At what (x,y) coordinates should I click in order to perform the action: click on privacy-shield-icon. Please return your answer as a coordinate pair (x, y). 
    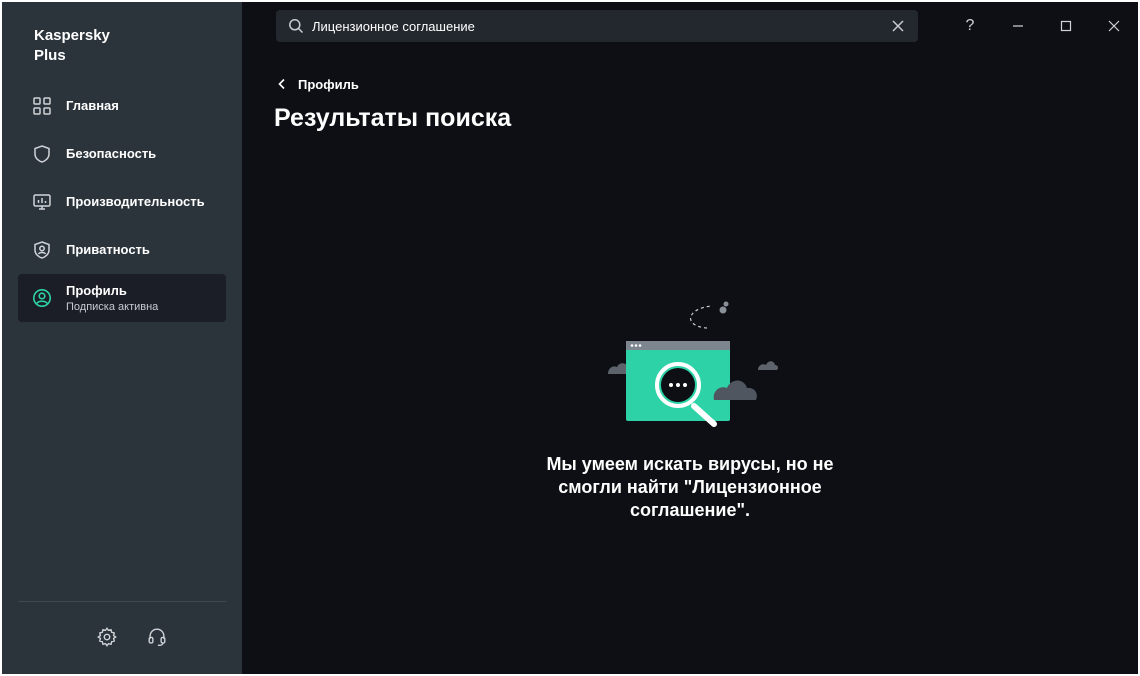
    Looking at the image, I should click on (42, 250).